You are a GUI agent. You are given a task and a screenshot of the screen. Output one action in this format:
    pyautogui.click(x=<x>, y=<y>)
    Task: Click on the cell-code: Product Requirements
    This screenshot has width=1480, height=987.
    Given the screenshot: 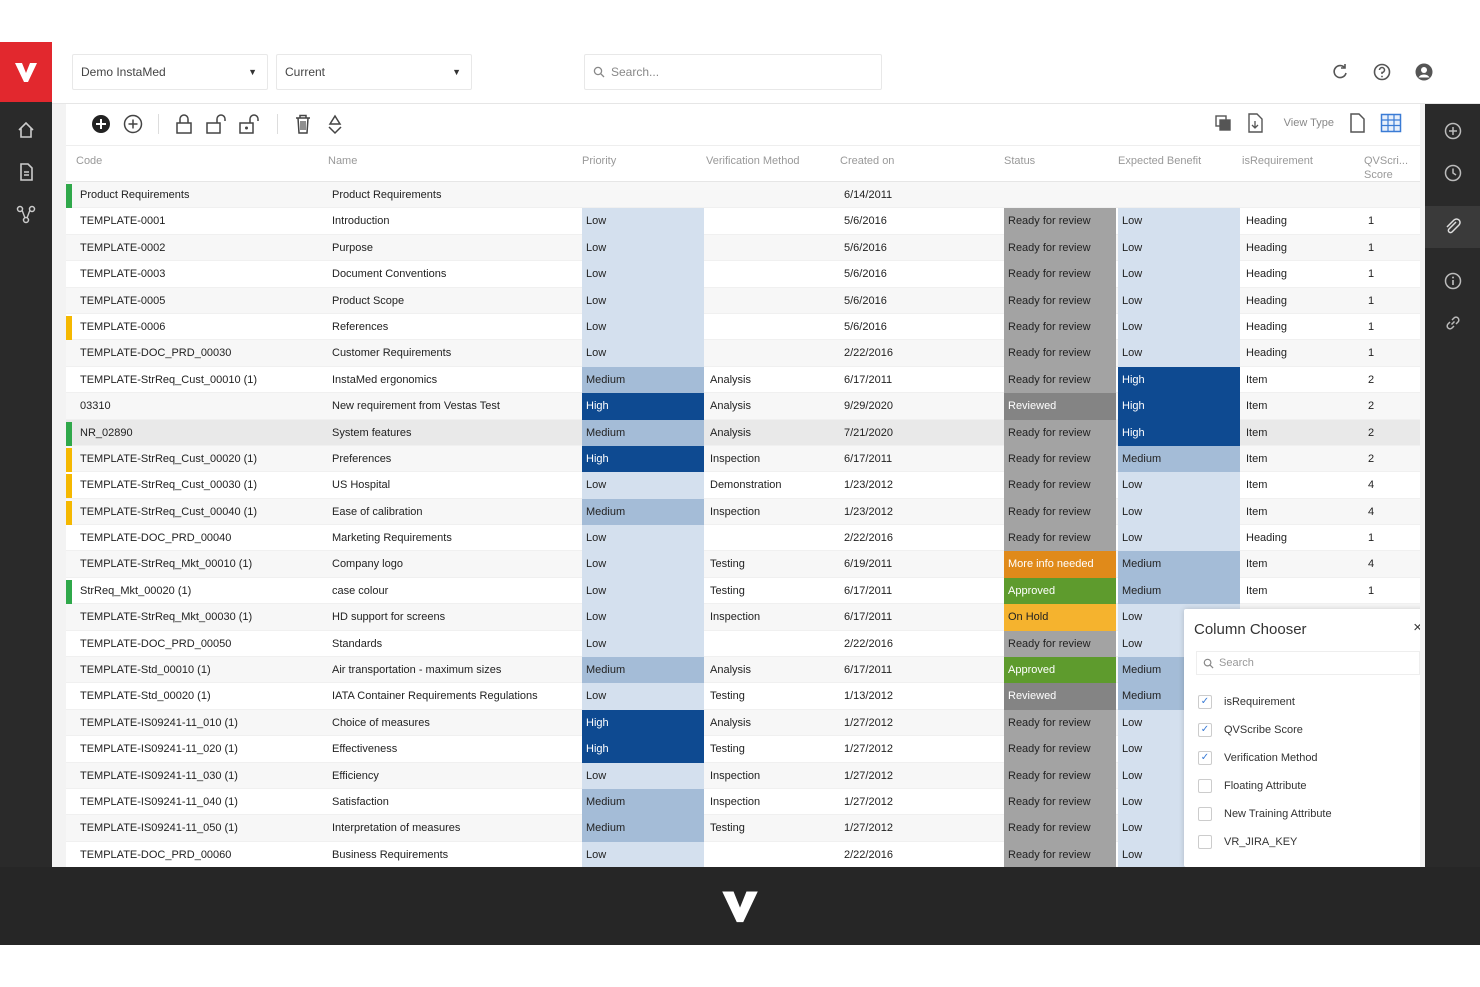 What is the action you would take?
    pyautogui.click(x=201, y=195)
    